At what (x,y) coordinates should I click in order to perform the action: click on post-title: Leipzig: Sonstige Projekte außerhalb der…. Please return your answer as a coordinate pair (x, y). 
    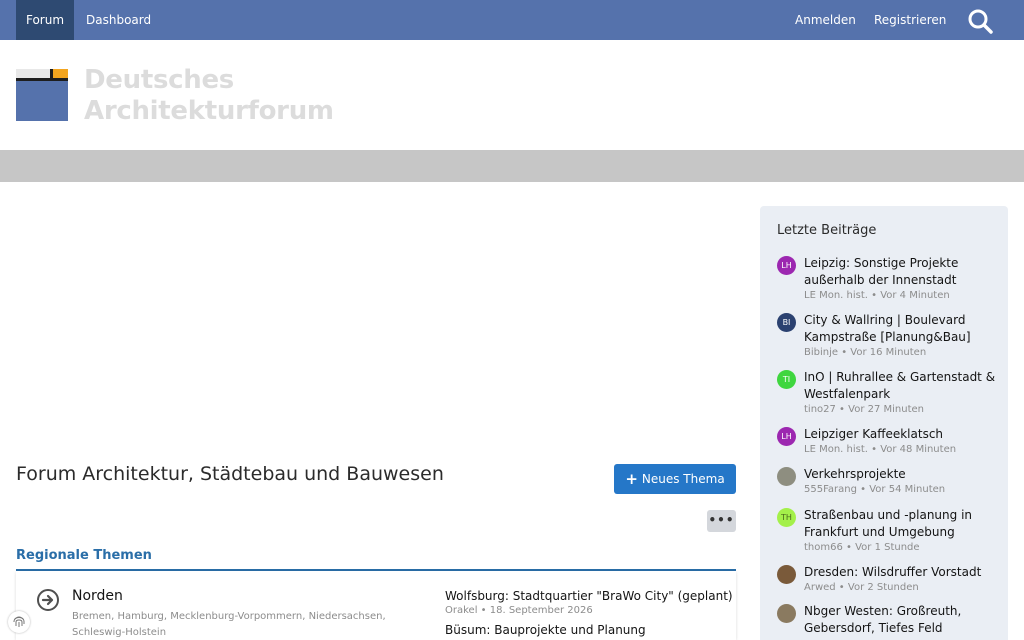
    Looking at the image, I should click on (903, 272).